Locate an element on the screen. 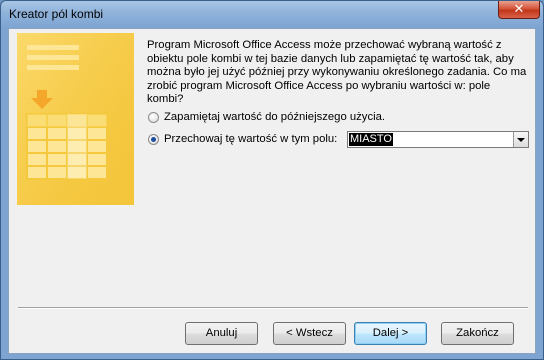 The image size is (544, 360). field-combo: MIASTO is located at coordinates (438, 139).